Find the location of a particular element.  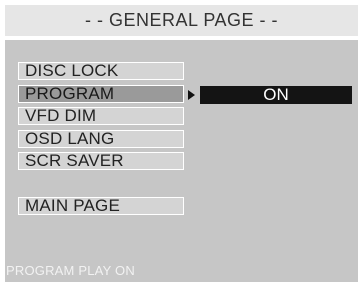

arrow-right-icon is located at coordinates (191, 95).